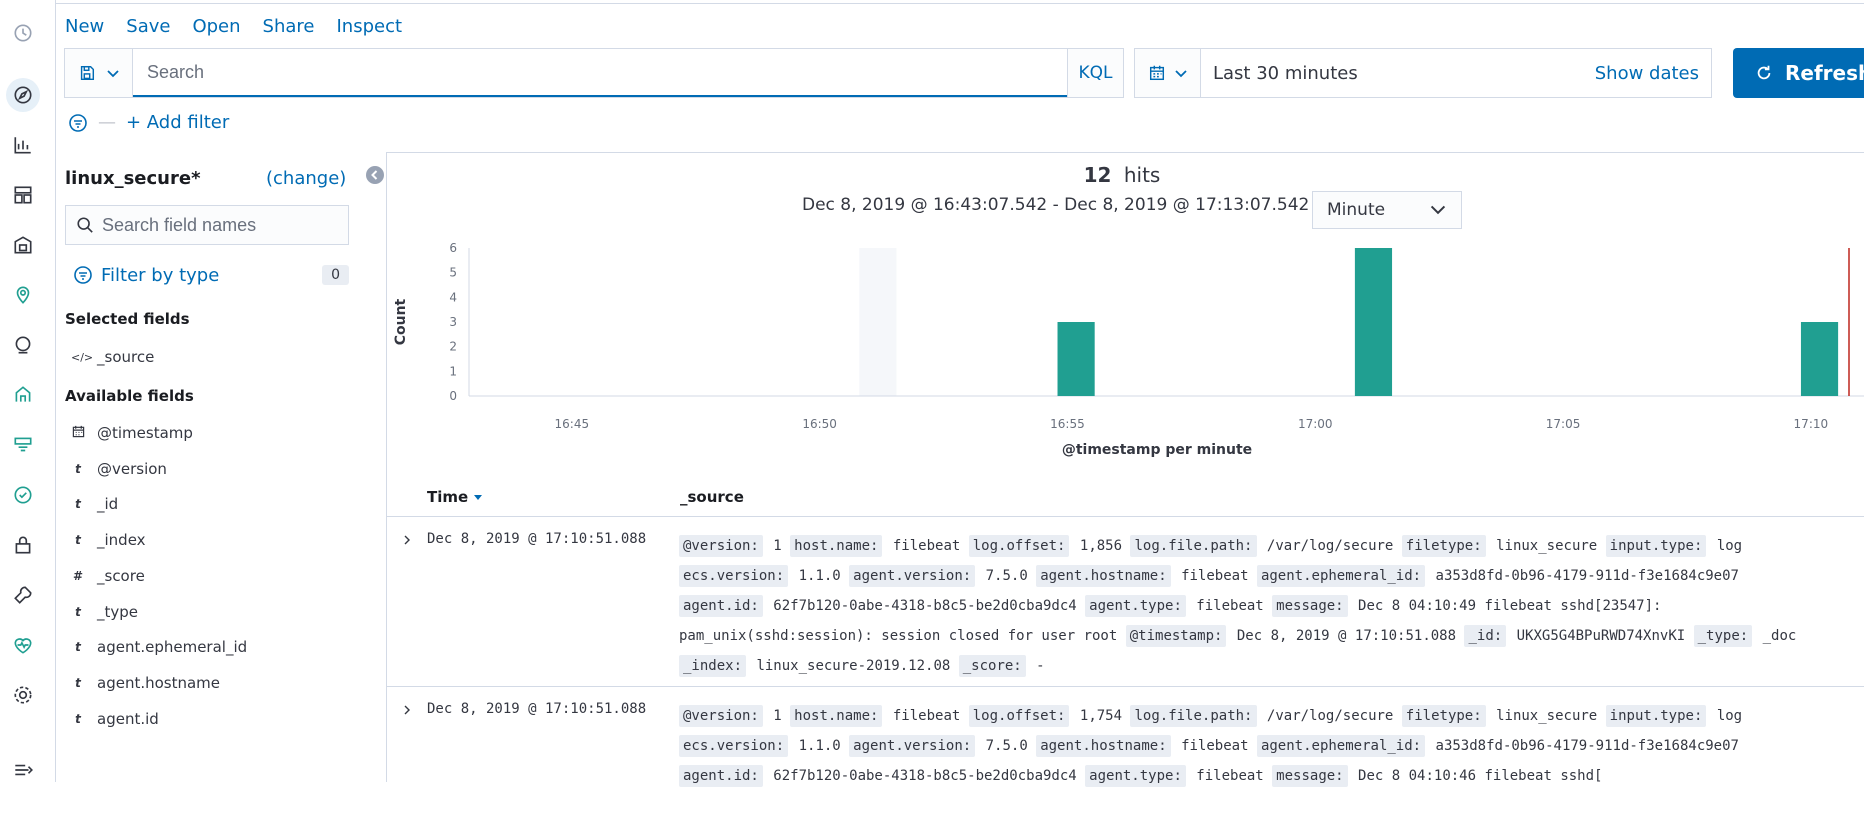  I want to click on field-name: @version, so click(132, 468).